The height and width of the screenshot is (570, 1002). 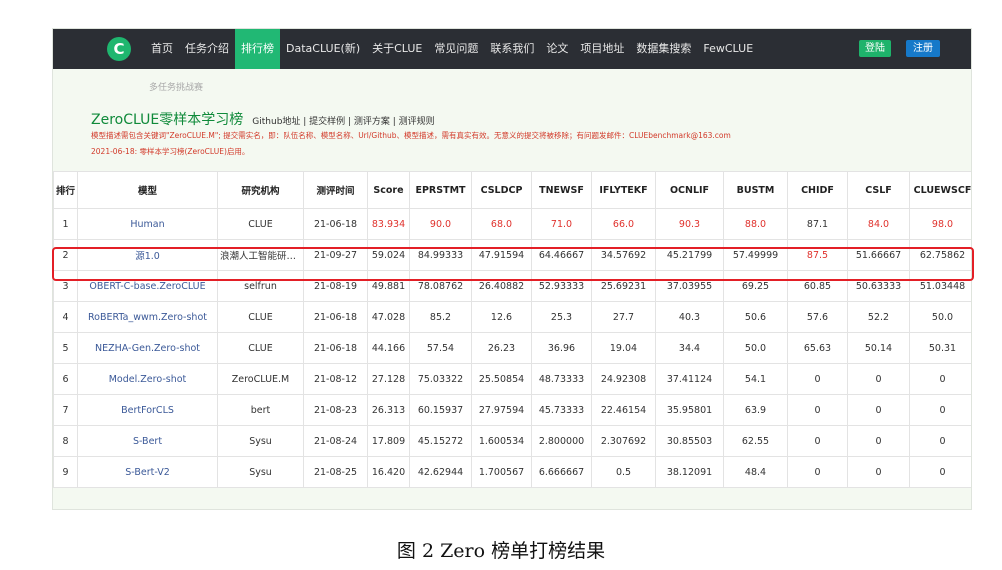 I want to click on model-name-link: S-Bert, so click(x=147, y=441).